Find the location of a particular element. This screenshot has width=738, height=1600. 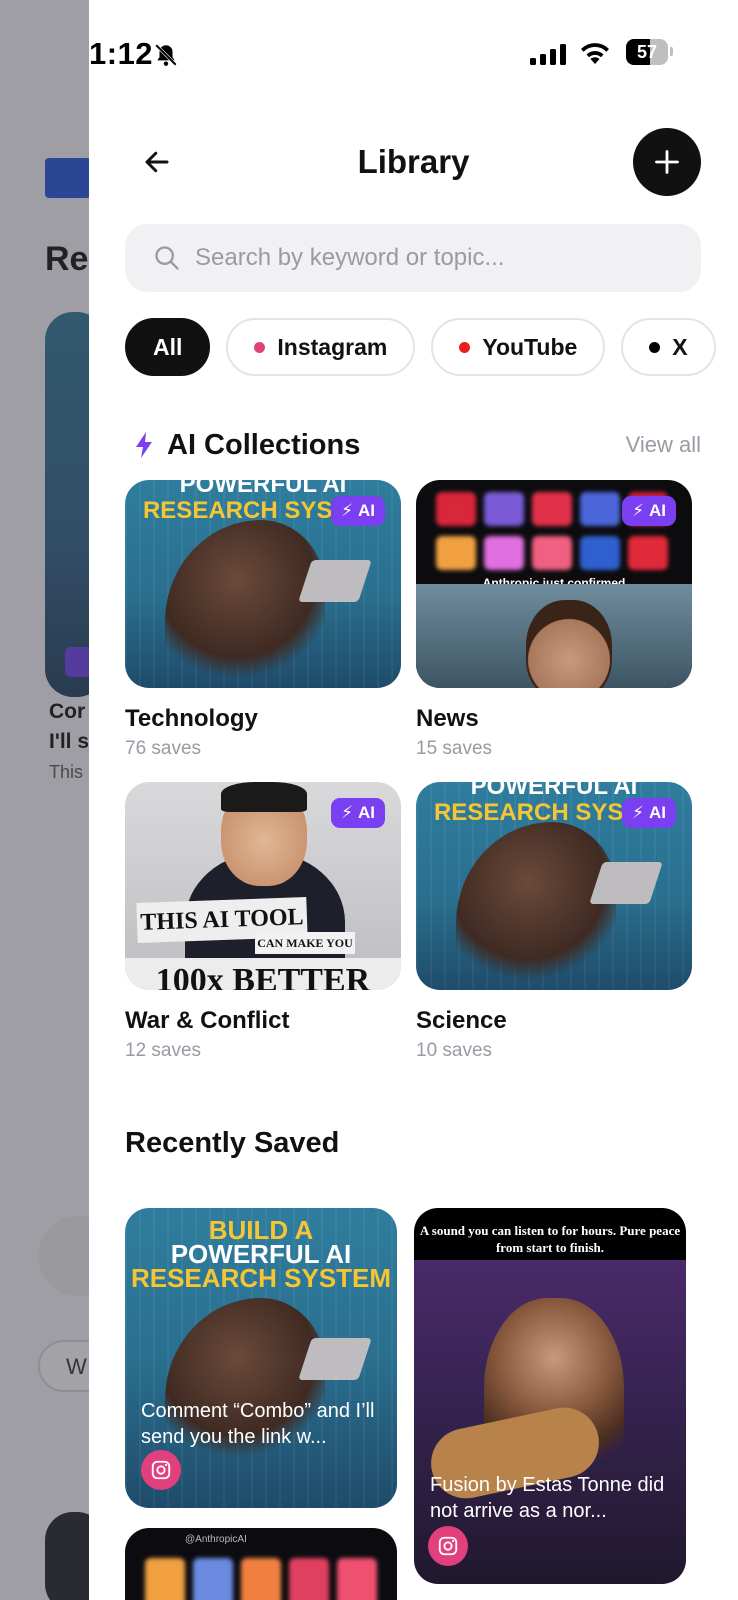

search-input is located at coordinates (435, 258).